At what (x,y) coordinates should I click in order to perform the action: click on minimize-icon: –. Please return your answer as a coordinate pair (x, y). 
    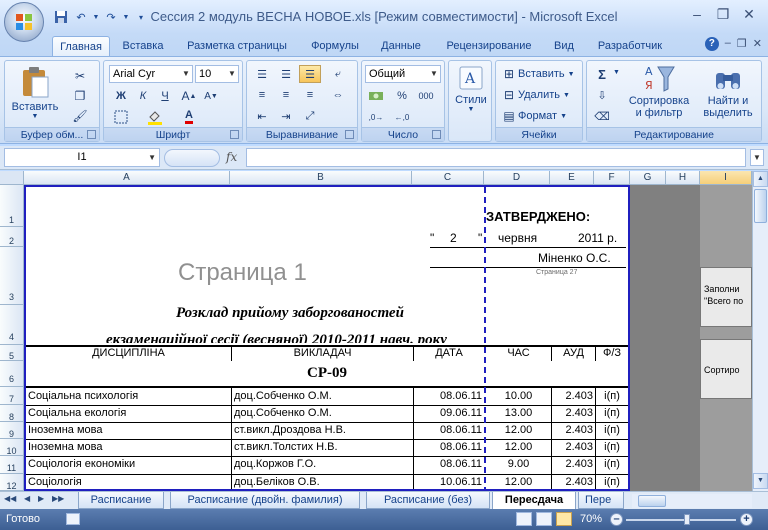
    Looking at the image, I should click on (697, 14).